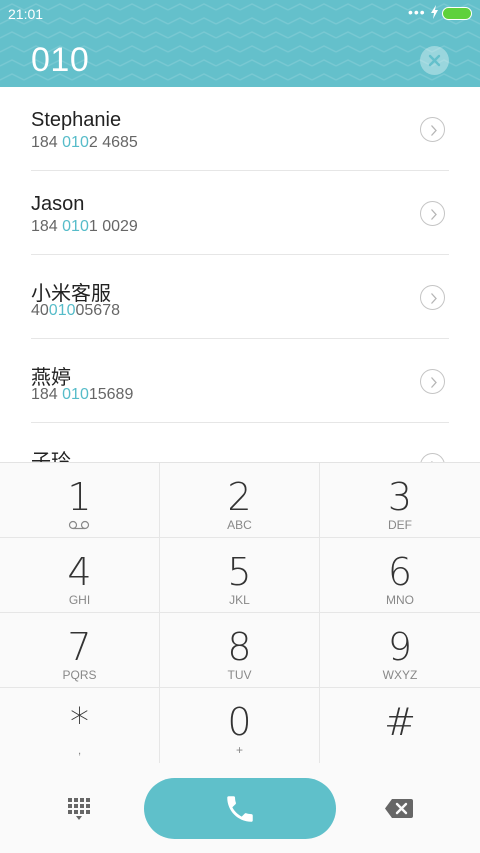 The image size is (480, 853). Describe the element at coordinates (240, 213) in the screenshot. I see `contact-row-jason: Jason 184 0101 0029` at that location.